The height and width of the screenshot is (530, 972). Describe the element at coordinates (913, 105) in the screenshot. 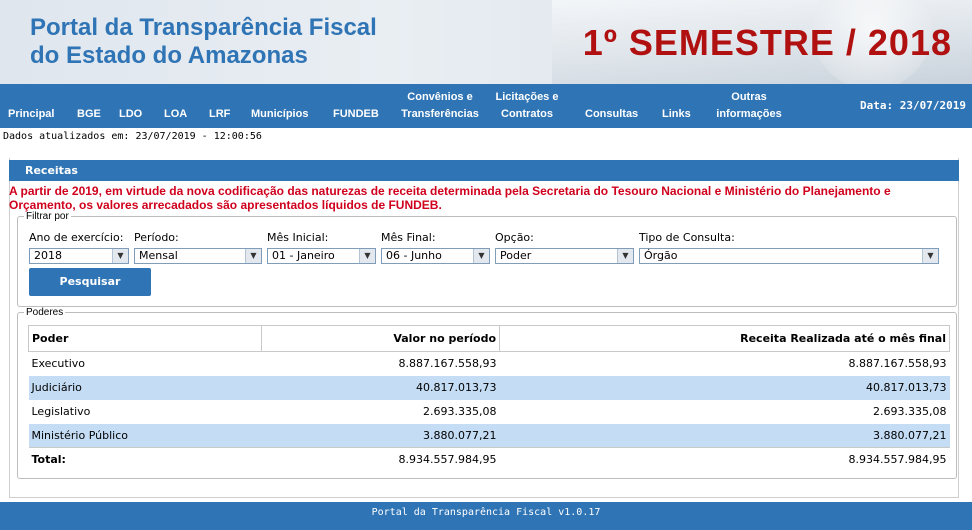

I see `nav-date: Data: 23/07/2019` at that location.